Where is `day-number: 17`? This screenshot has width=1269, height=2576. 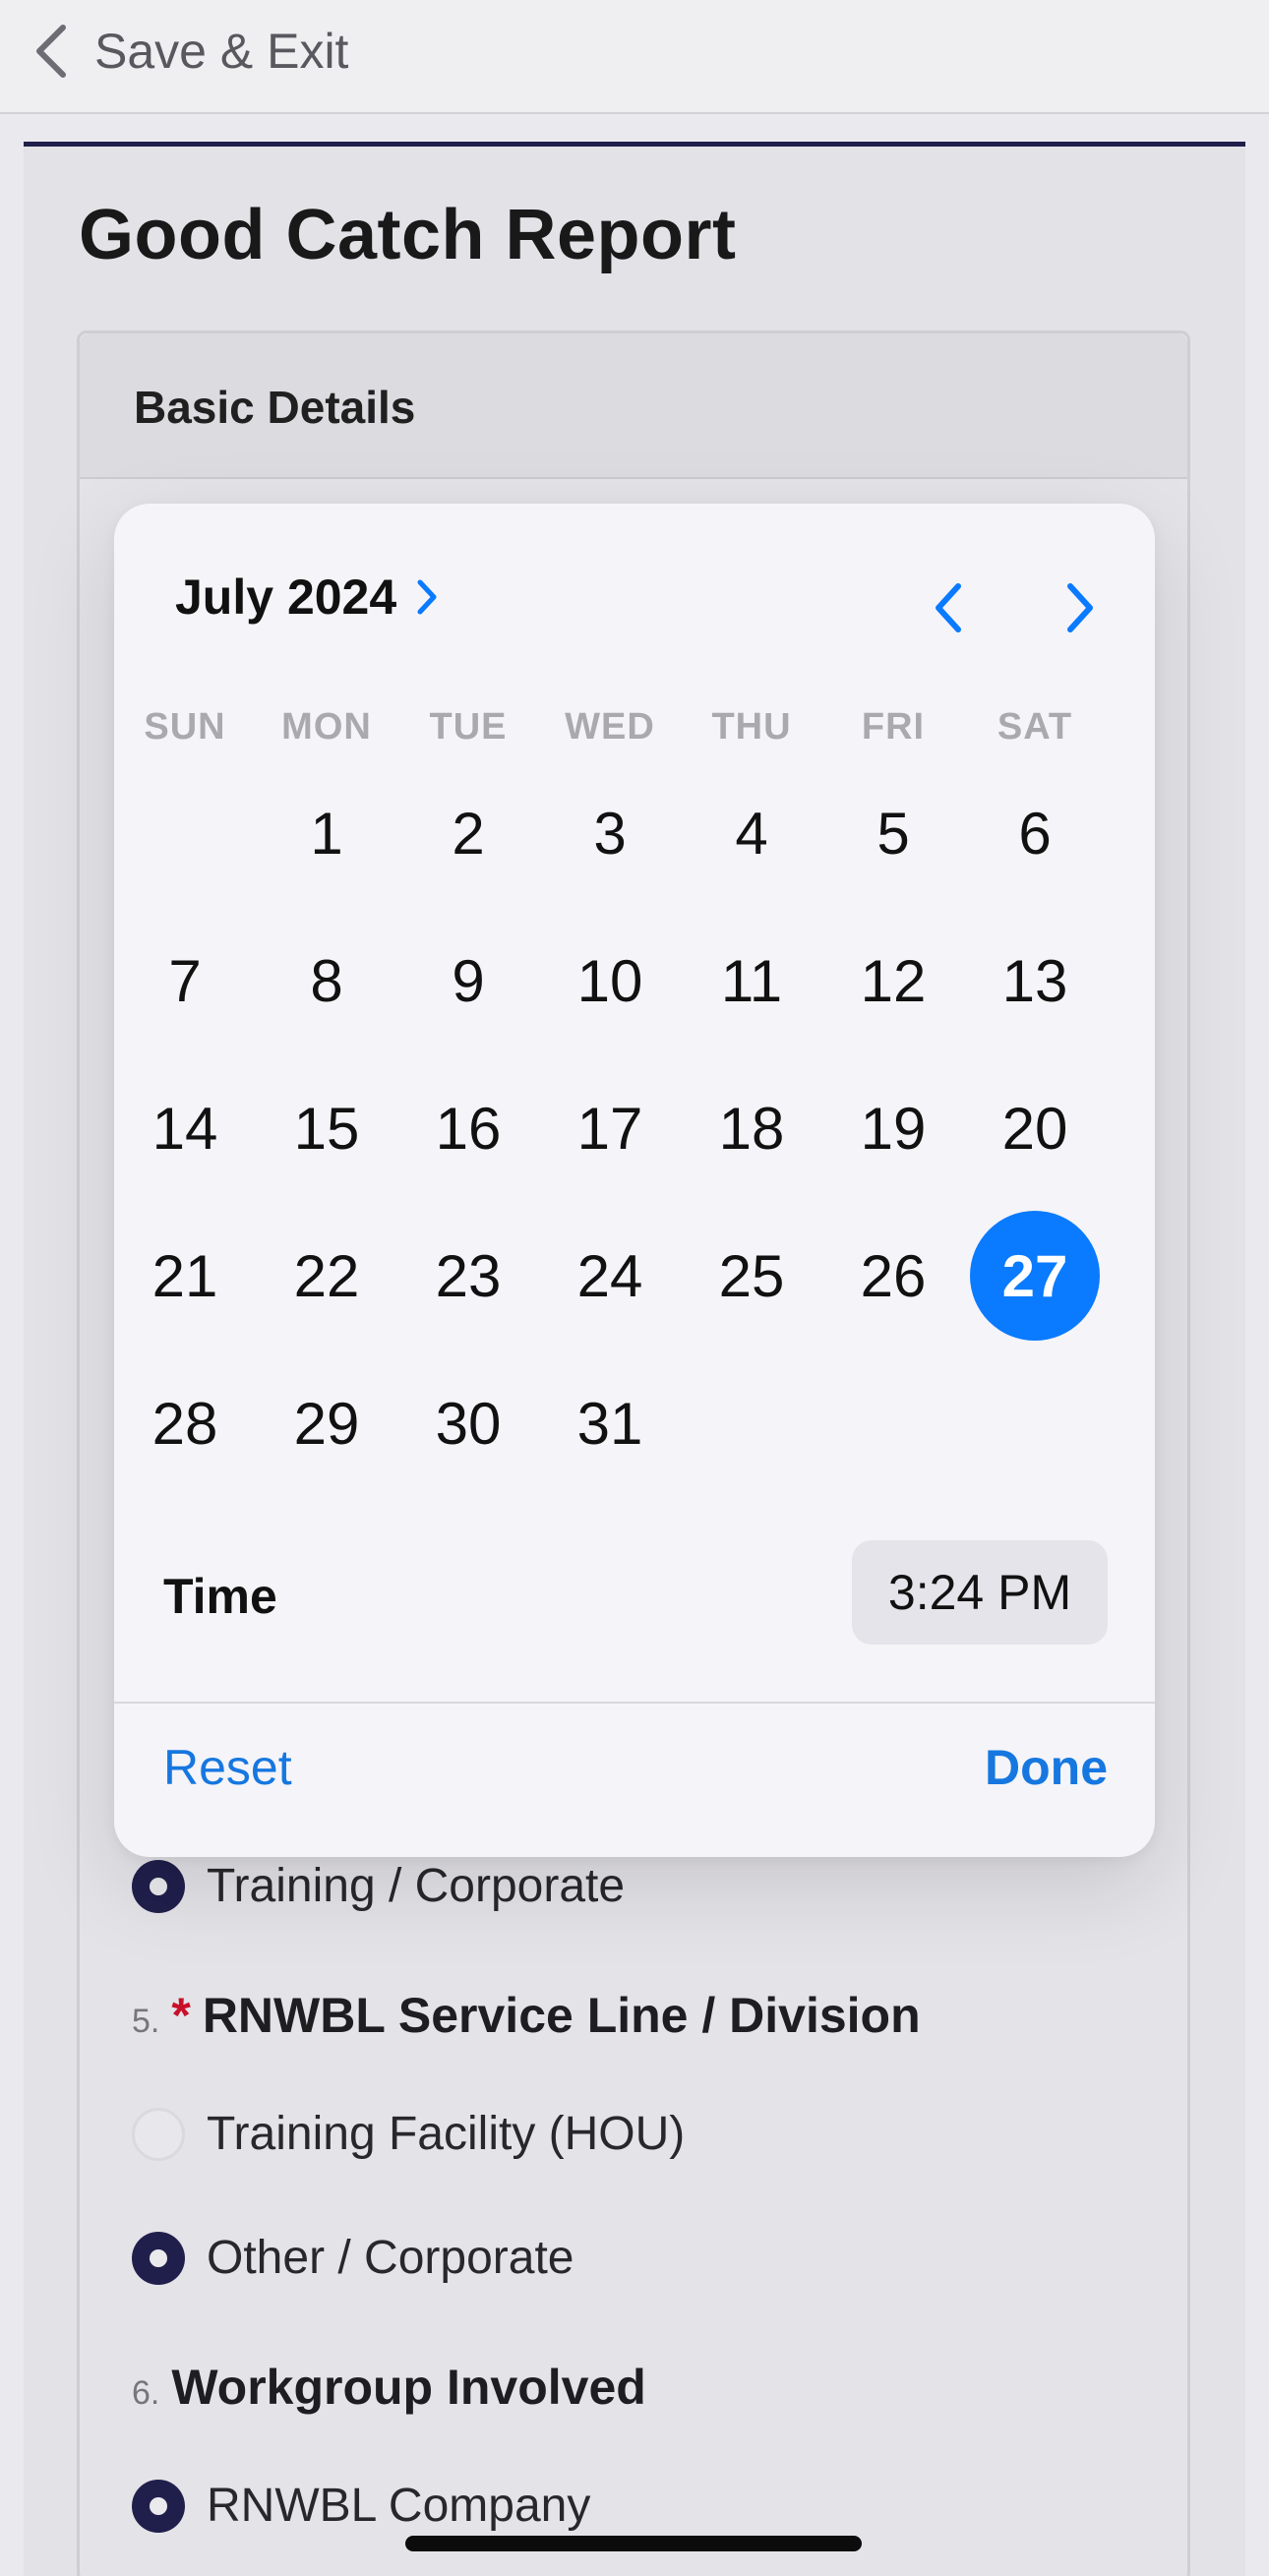 day-number: 17 is located at coordinates (609, 1128).